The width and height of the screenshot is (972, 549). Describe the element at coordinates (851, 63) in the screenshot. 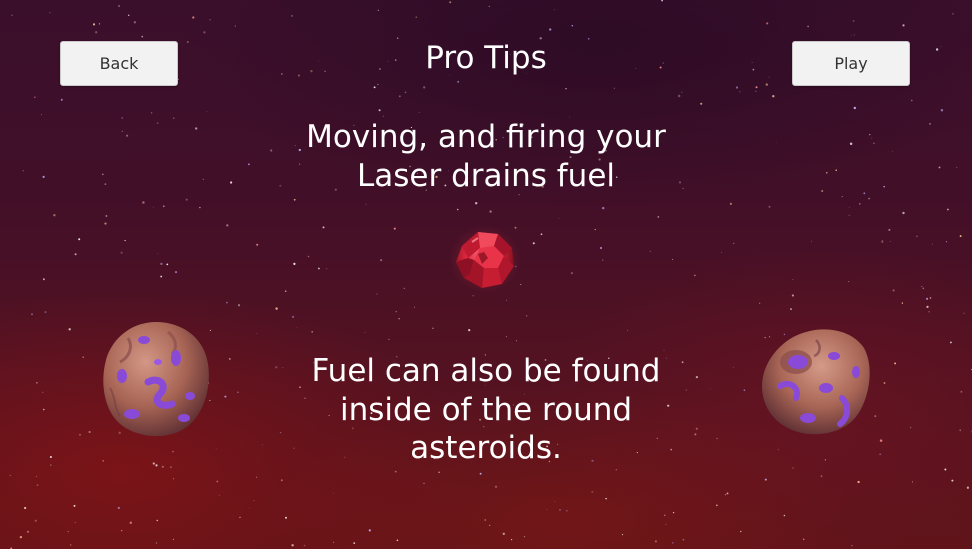

I see `play-button: Play` at that location.